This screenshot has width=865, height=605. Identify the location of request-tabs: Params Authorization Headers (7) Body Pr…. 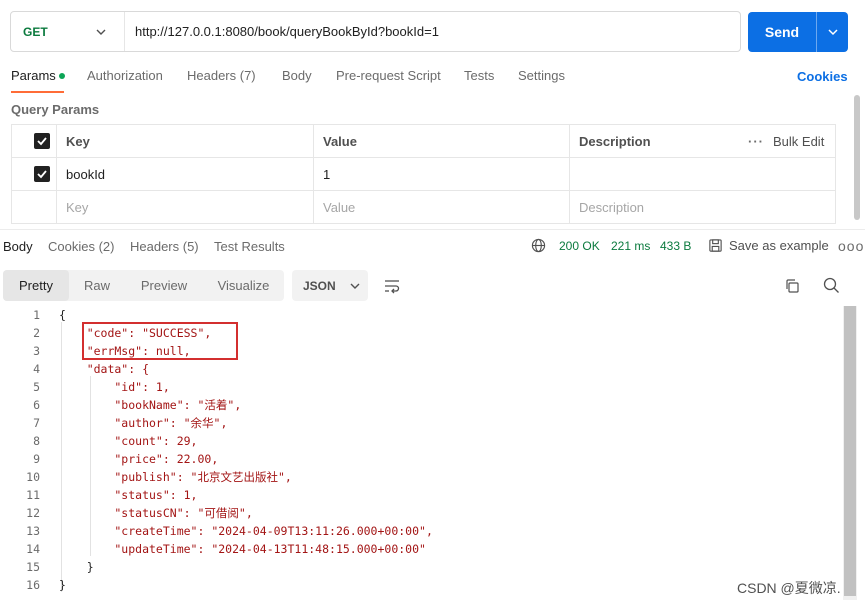
(436, 80).